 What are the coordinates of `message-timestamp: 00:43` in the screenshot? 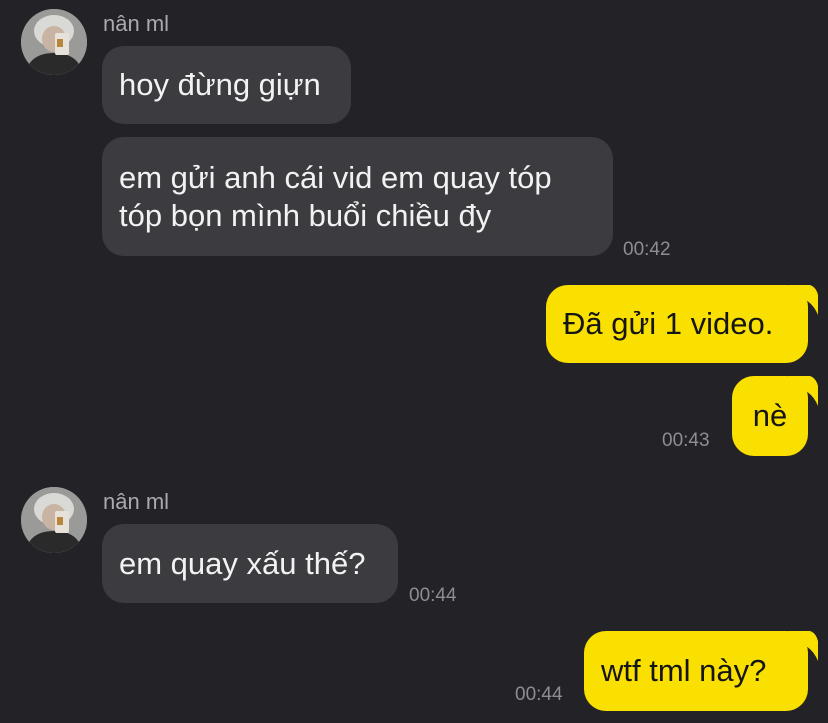 It's located at (686, 440).